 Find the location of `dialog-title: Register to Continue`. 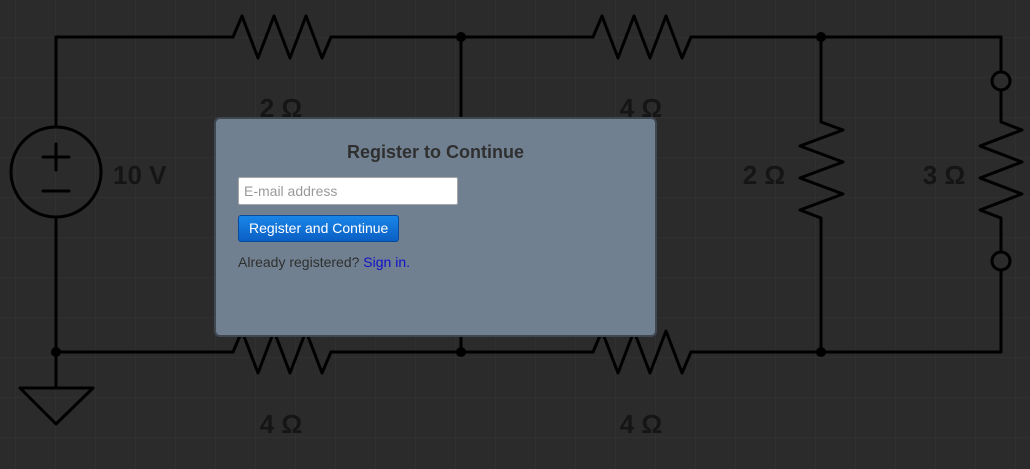

dialog-title: Register to Continue is located at coordinates (435, 152).